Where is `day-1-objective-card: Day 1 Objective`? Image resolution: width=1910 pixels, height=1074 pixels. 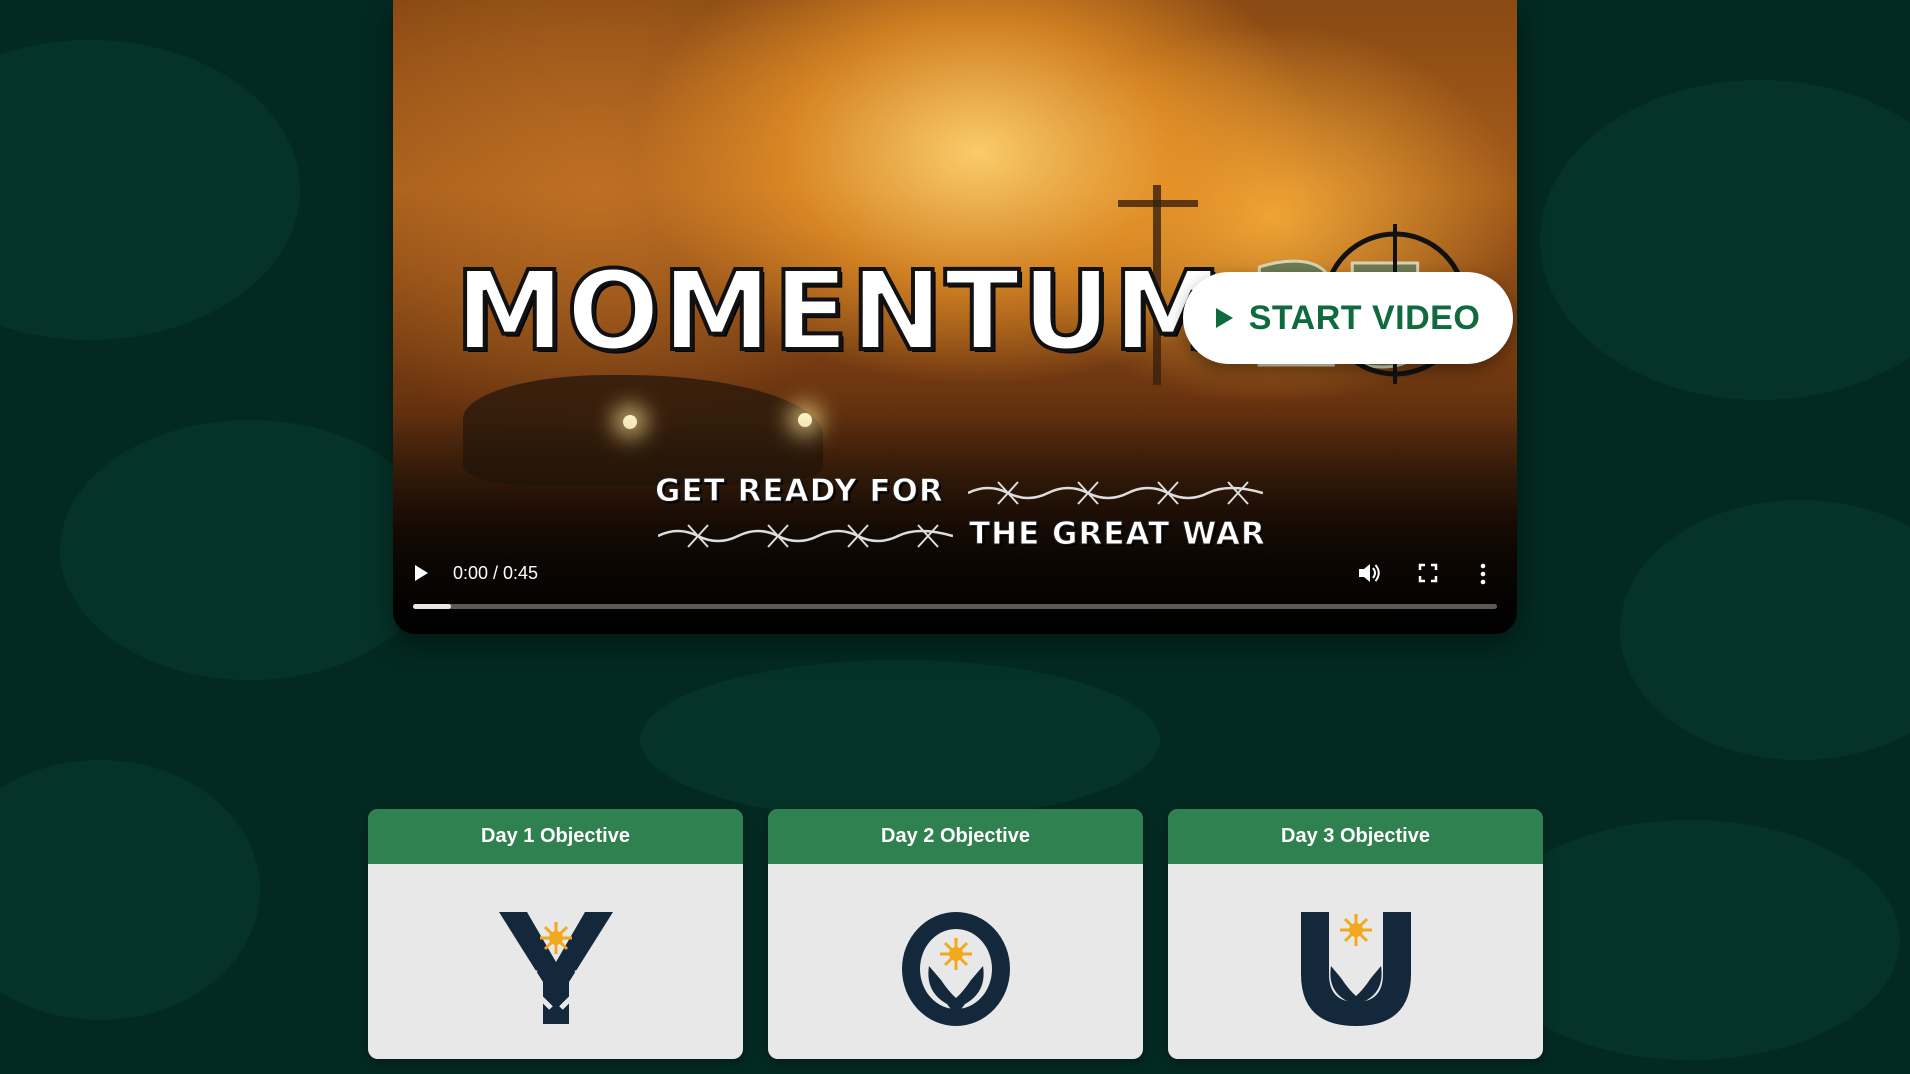 day-1-objective-card: Day 1 Objective is located at coordinates (555, 934).